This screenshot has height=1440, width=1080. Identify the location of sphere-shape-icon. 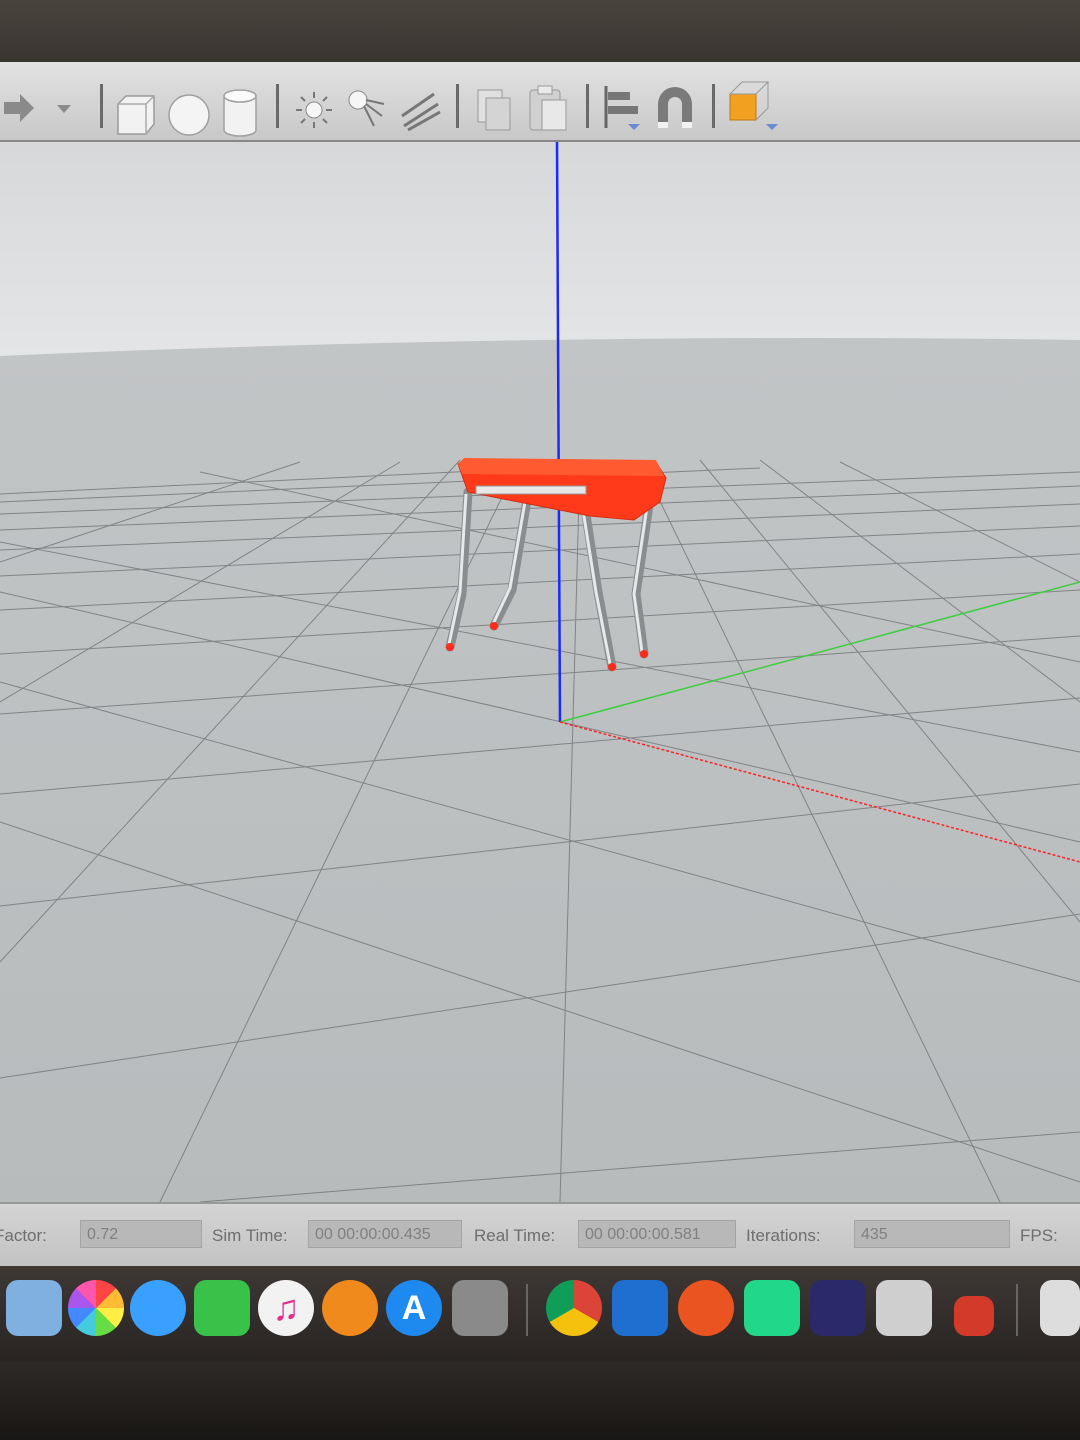
(189, 115).